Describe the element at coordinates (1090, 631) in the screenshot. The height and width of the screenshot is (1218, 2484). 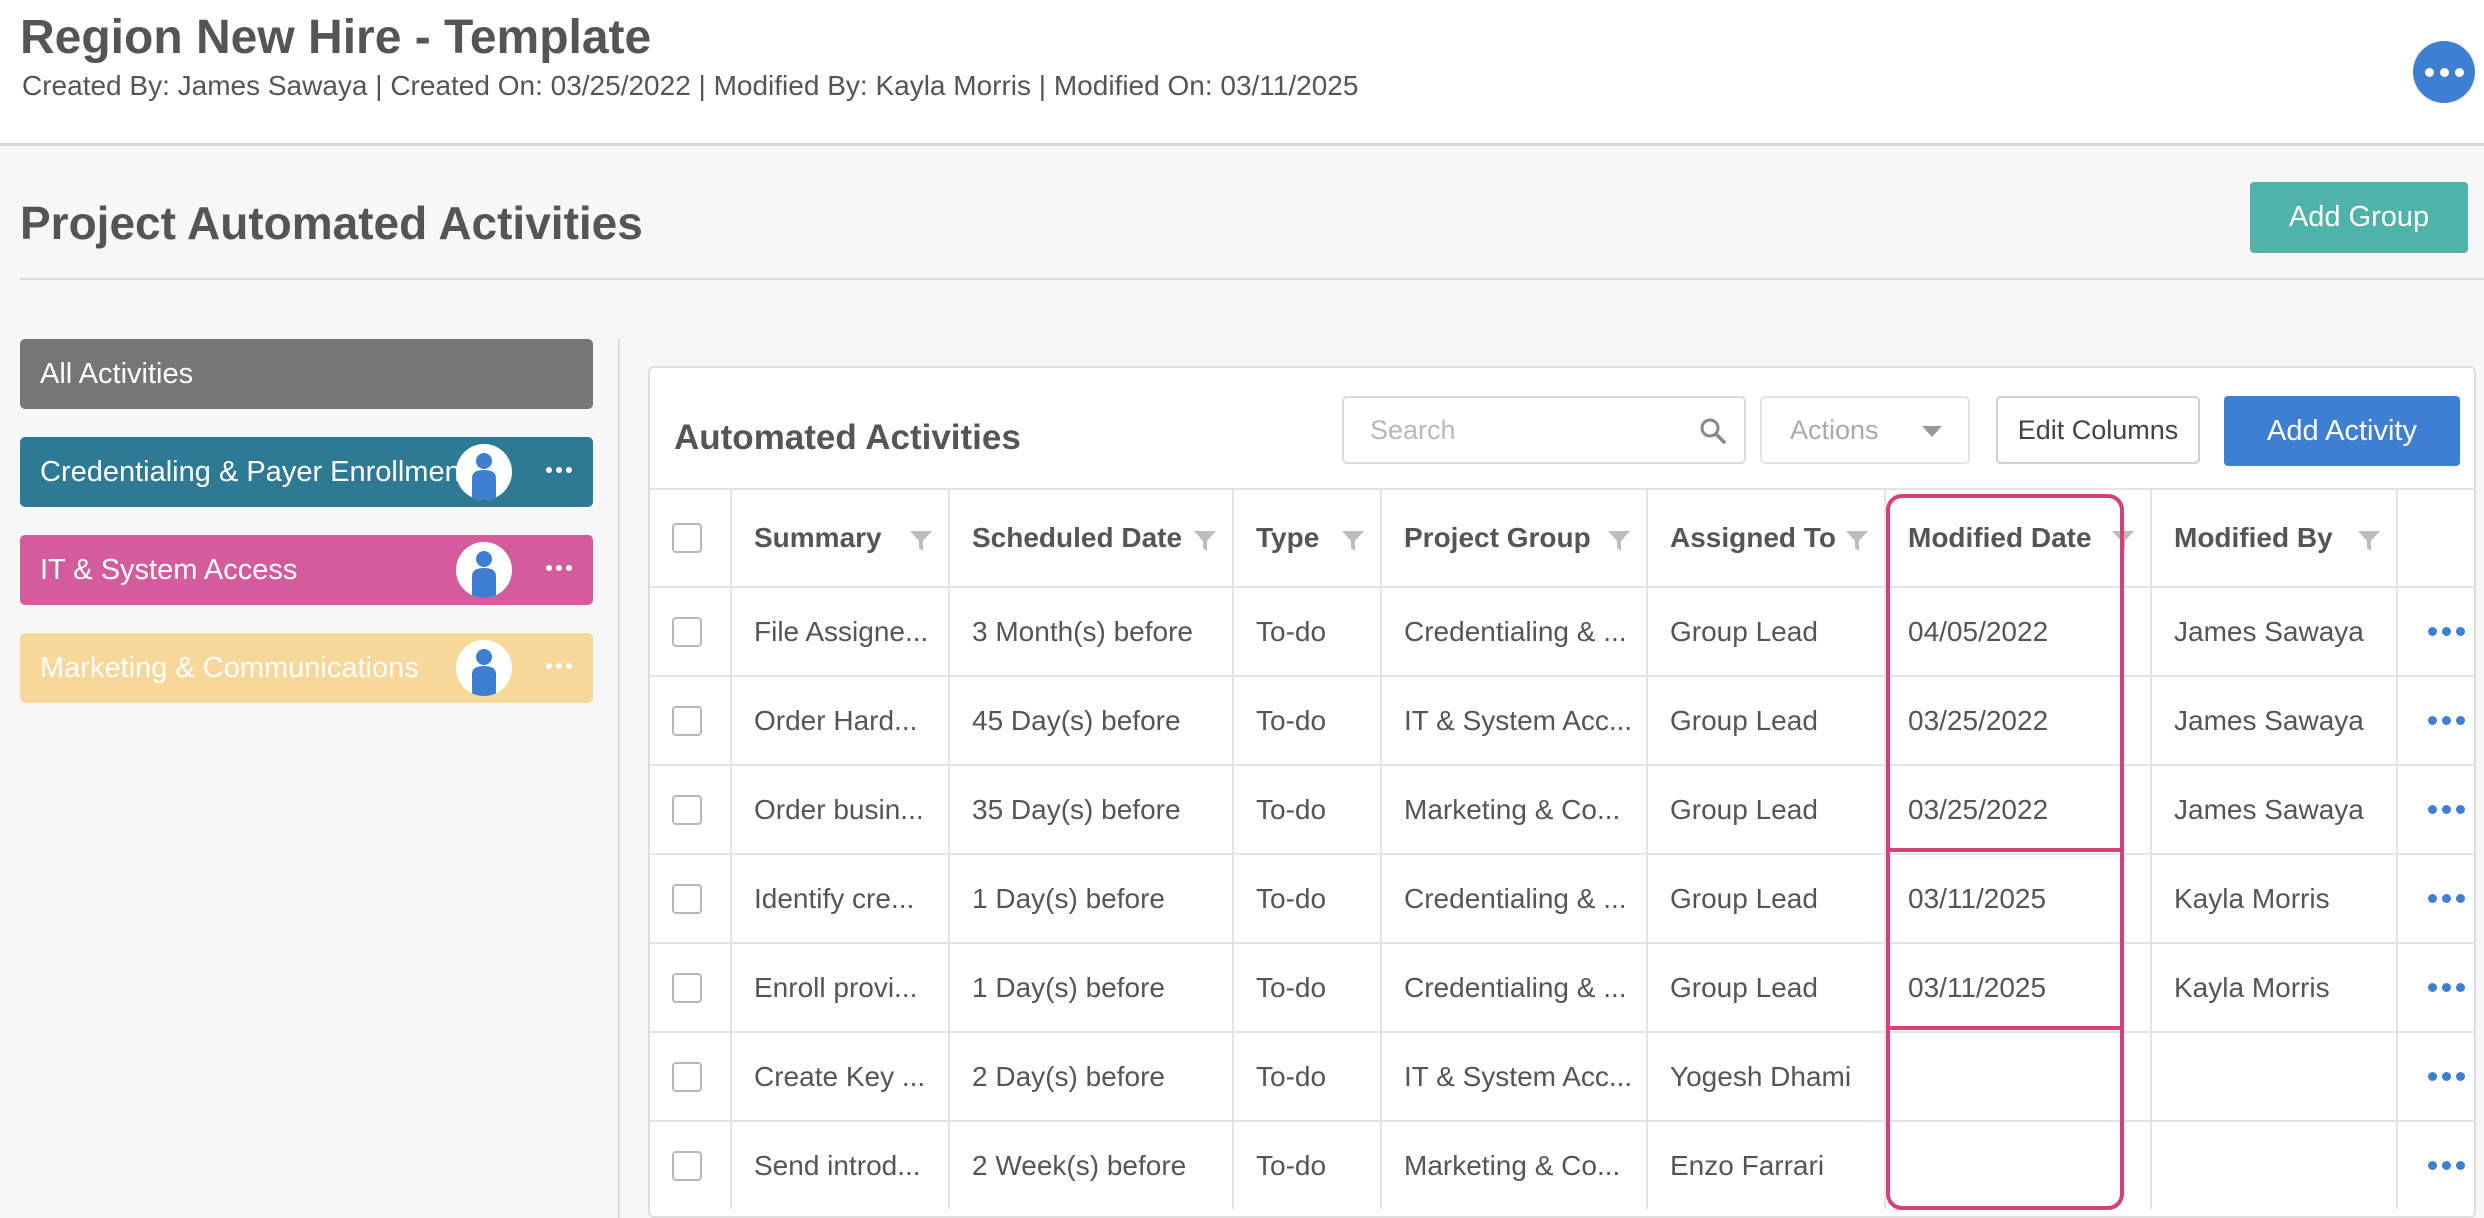
I see `cell-scheduled-date: 3 Month(s) before` at that location.